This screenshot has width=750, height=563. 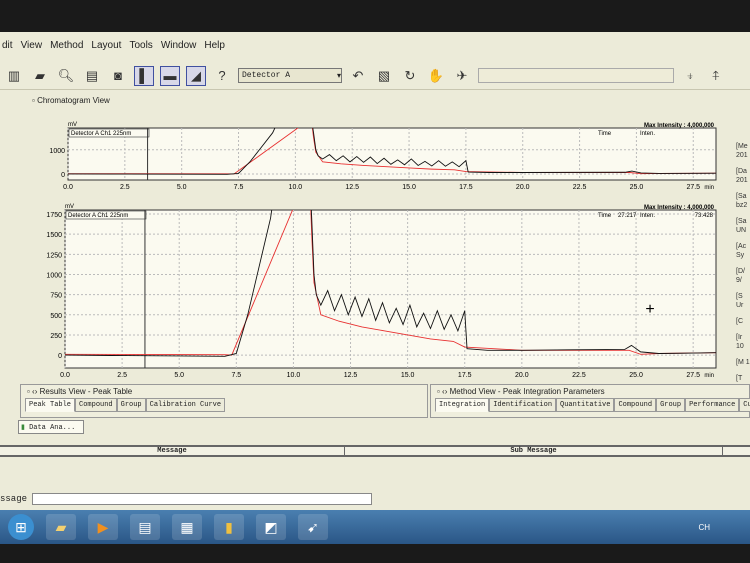 What do you see at coordinates (56, 296) in the screenshot?
I see `y-tick-label: 750` at bounding box center [56, 296].